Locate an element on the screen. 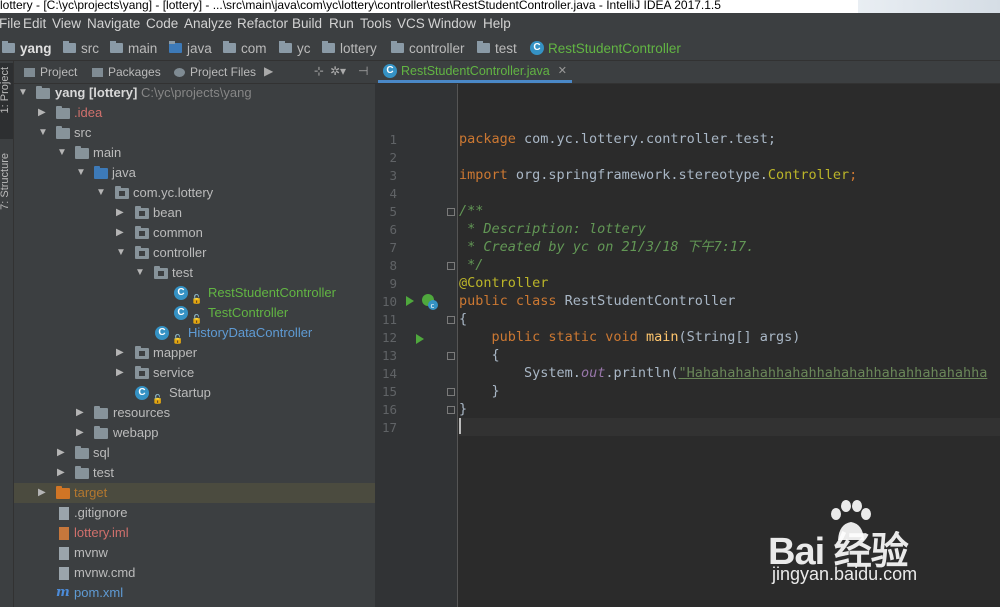  menu-edit: Edit is located at coordinates (34, 23).